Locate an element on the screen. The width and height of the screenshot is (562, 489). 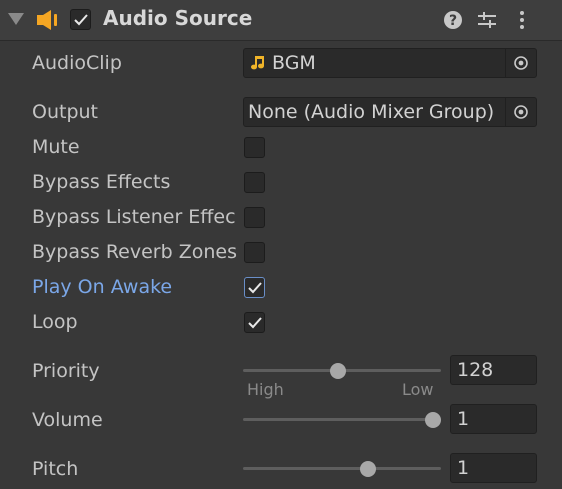
music-note-icon is located at coordinates (257, 63).